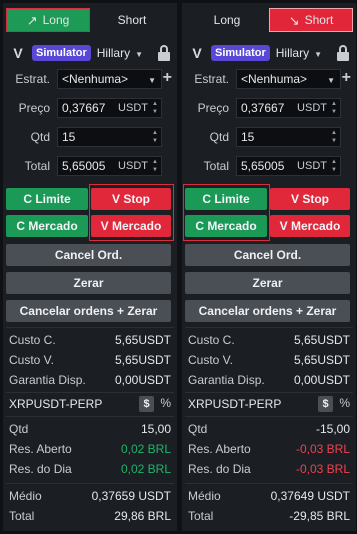  What do you see at coordinates (219, 449) in the screenshot?
I see `position-label: Res. Aberto` at bounding box center [219, 449].